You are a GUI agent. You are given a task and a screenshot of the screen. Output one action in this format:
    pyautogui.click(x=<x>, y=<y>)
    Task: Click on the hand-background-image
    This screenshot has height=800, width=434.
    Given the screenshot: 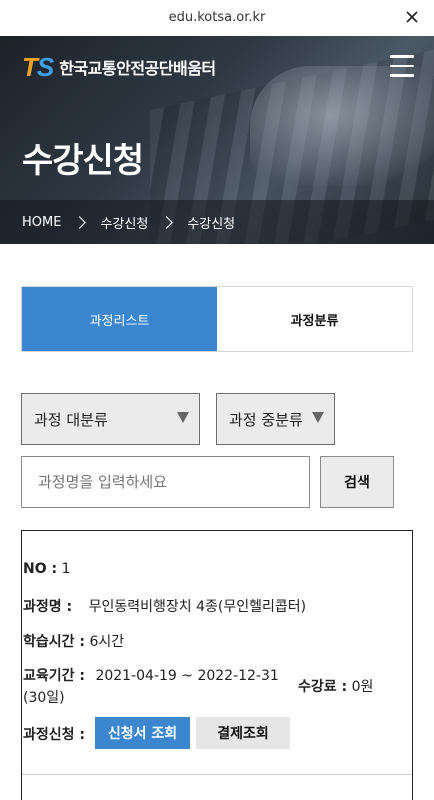 What is the action you would take?
    pyautogui.click(x=342, y=126)
    